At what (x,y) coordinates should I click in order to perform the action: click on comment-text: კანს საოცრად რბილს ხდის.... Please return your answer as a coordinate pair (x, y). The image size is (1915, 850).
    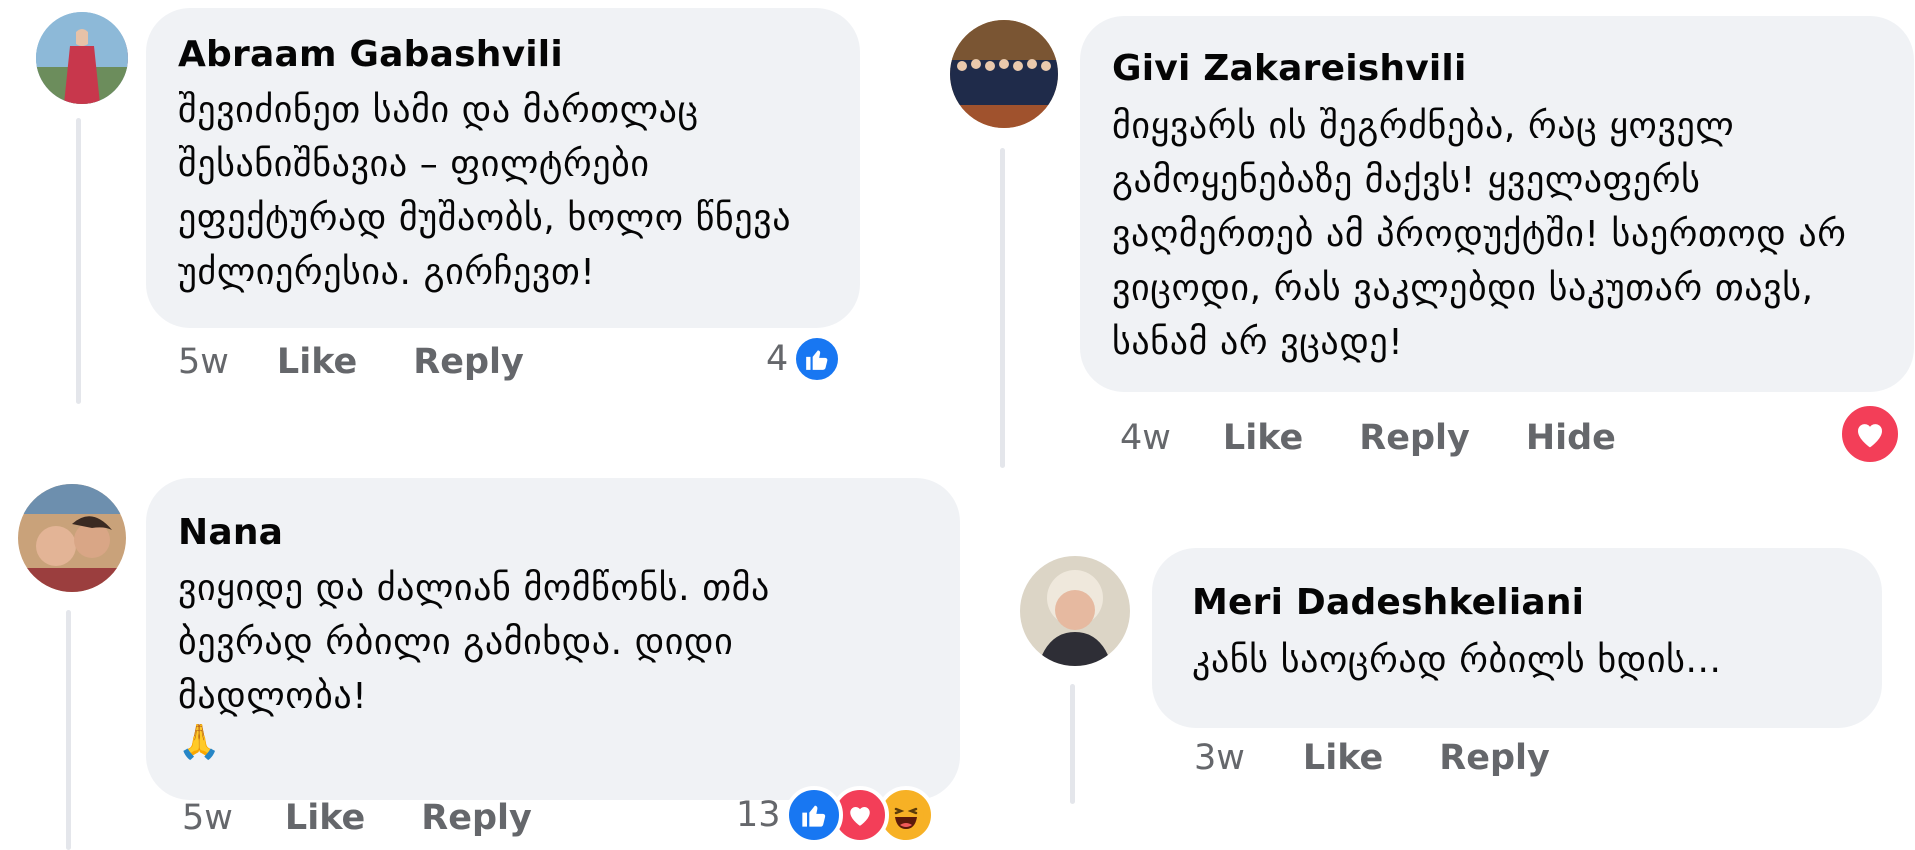
    Looking at the image, I should click on (1457, 660).